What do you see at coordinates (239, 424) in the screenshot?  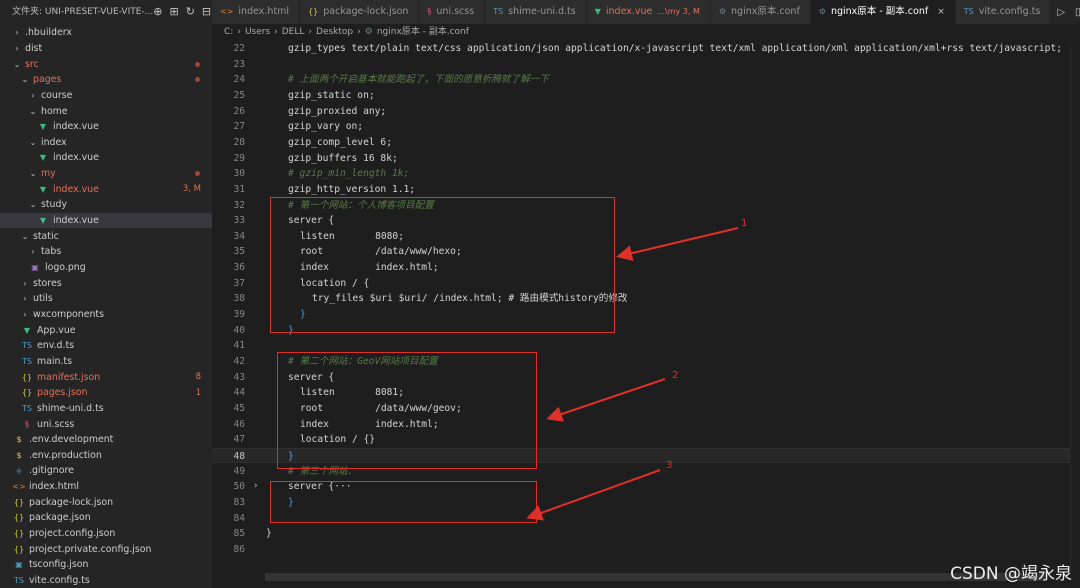 I see `line-number: 46` at bounding box center [239, 424].